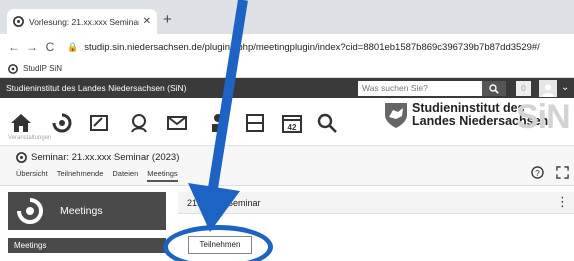 The width and height of the screenshot is (574, 261). Describe the element at coordinates (218, 243) in the screenshot. I see `highlight-ellipse` at that location.